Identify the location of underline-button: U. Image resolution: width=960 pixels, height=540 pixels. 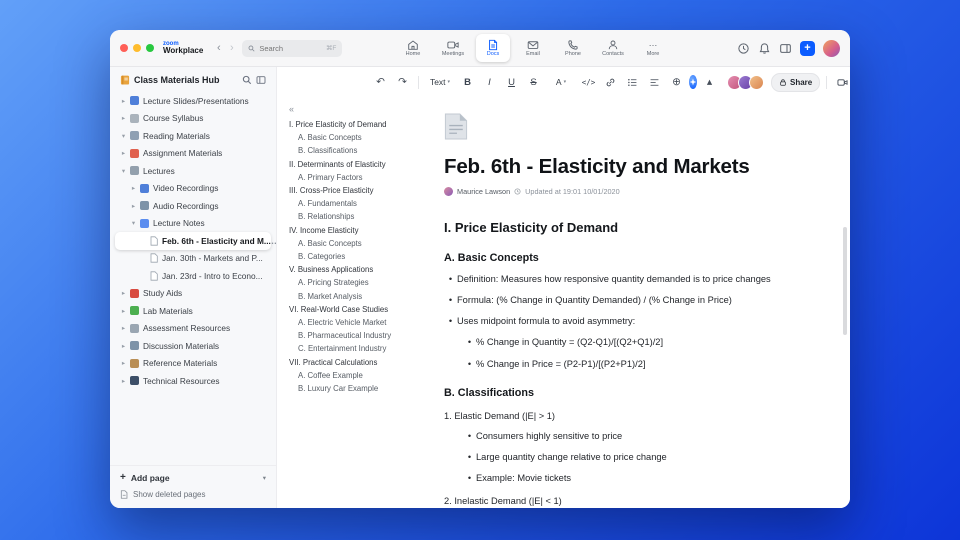
(511, 82).